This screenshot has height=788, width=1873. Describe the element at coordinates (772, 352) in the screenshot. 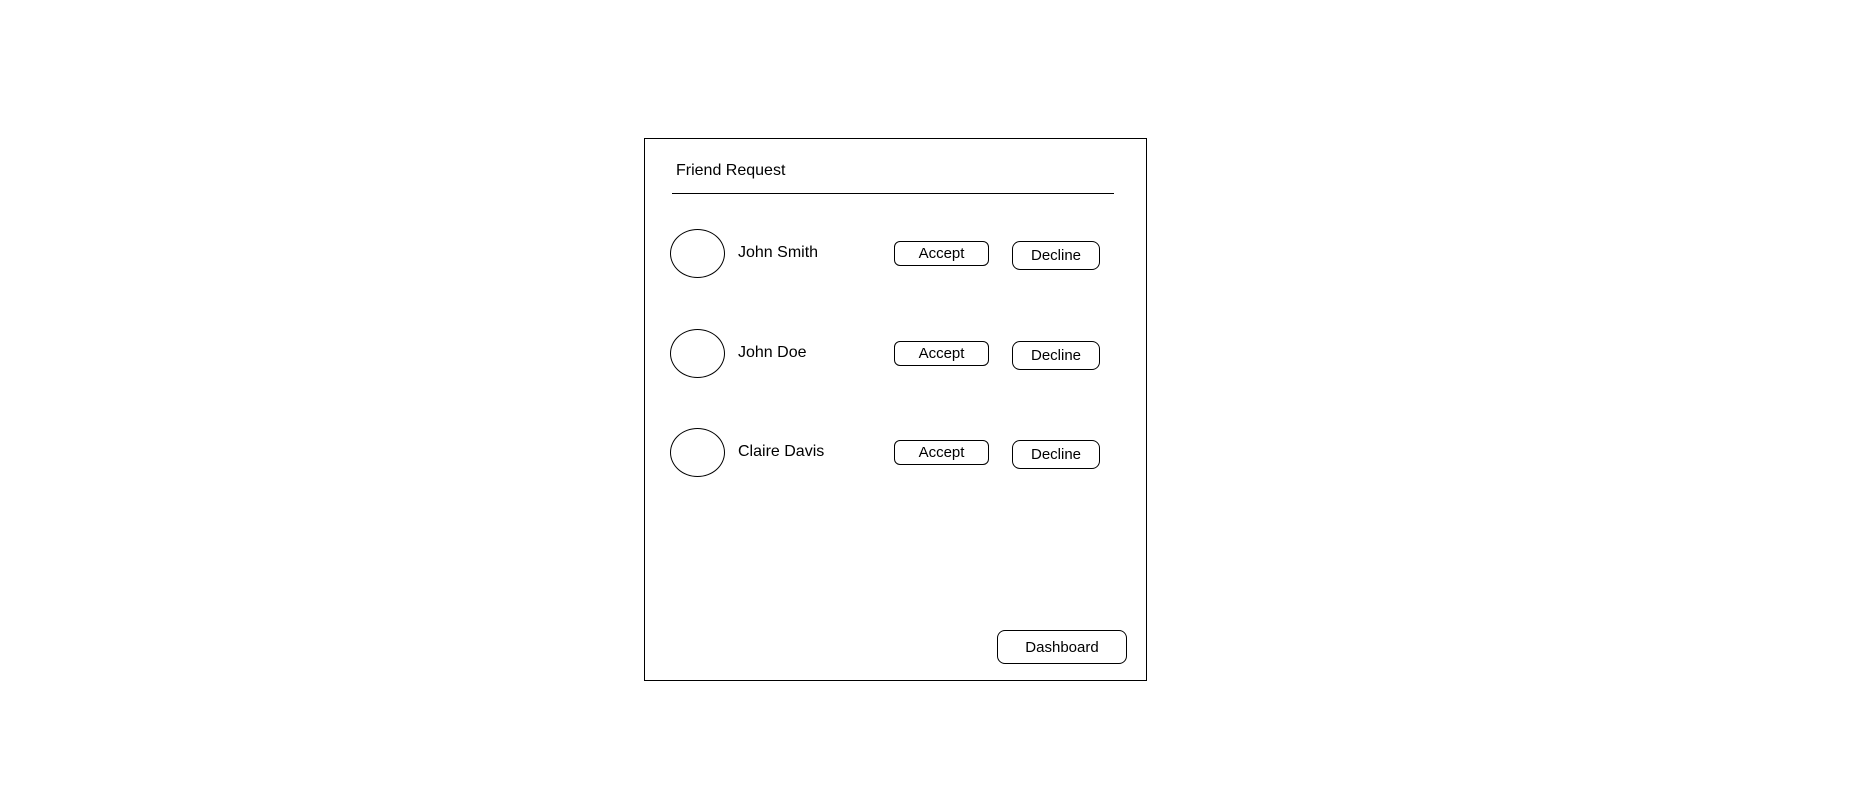

I see `requester-name: John Doe` at that location.